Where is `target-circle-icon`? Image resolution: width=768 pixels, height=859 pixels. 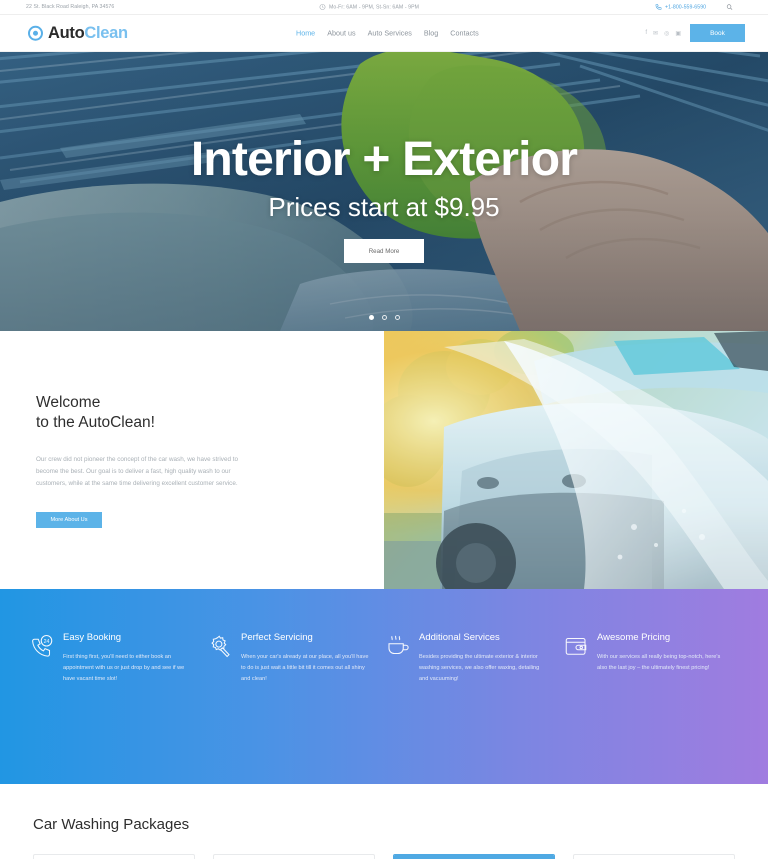 target-circle-icon is located at coordinates (35, 33).